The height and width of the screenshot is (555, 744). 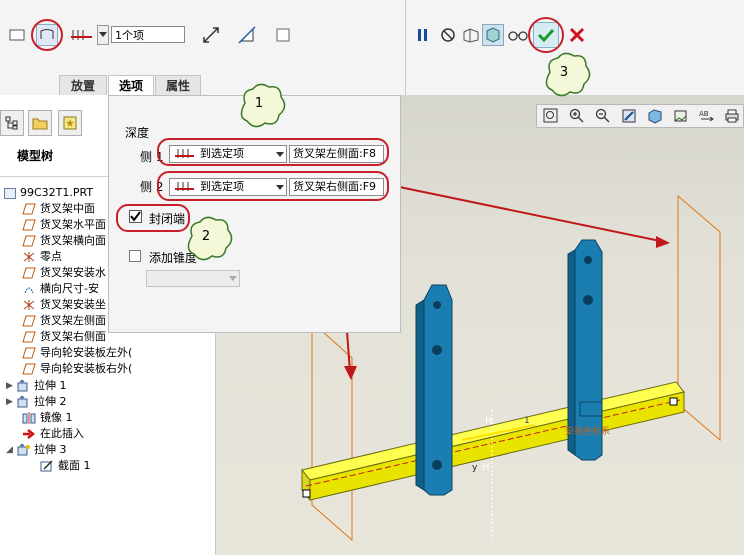 What do you see at coordinates (233, 278) in the screenshot?
I see `chevron-down-icon` at bounding box center [233, 278].